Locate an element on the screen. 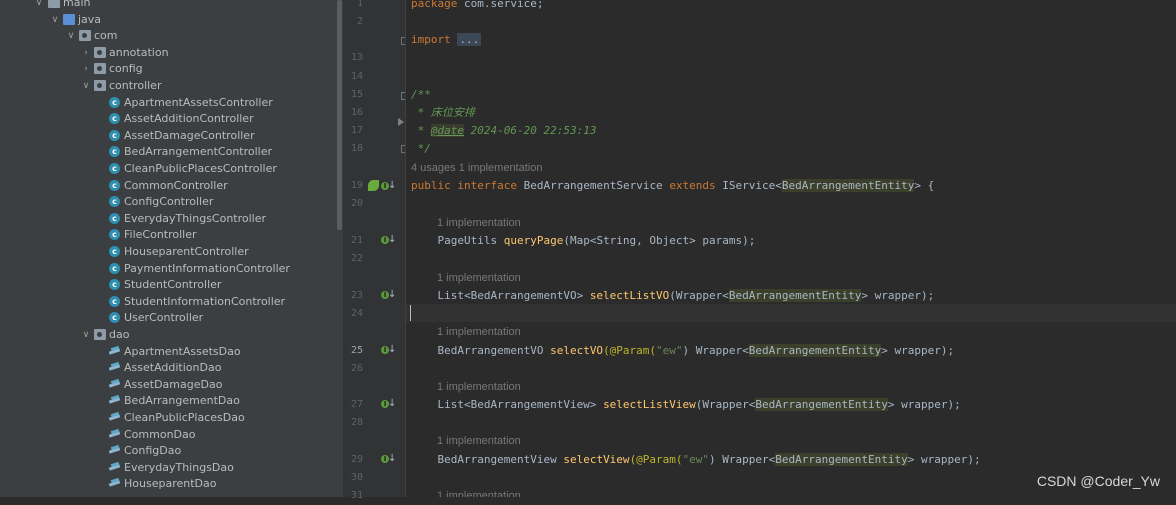 The height and width of the screenshot is (505, 1176). string-literal: "ew" is located at coordinates (696, 459).